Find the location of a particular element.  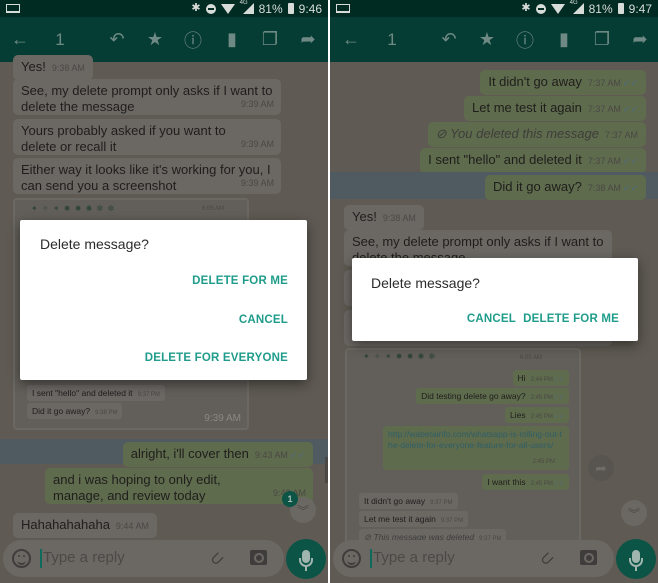

emoji-strip: ✦ ✧ ✶ ✸ ✹ ✺ ✻ ✼ is located at coordinates (73, 208).